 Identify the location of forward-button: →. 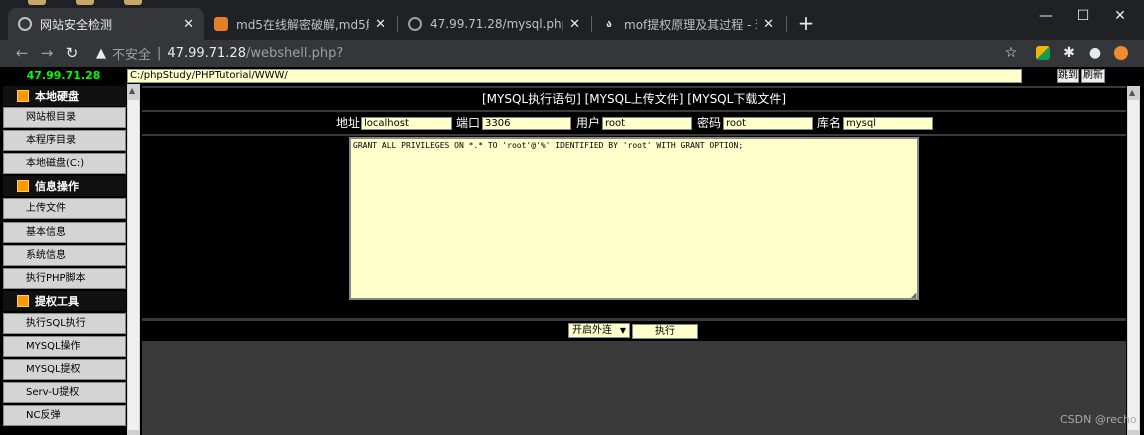
(47, 53).